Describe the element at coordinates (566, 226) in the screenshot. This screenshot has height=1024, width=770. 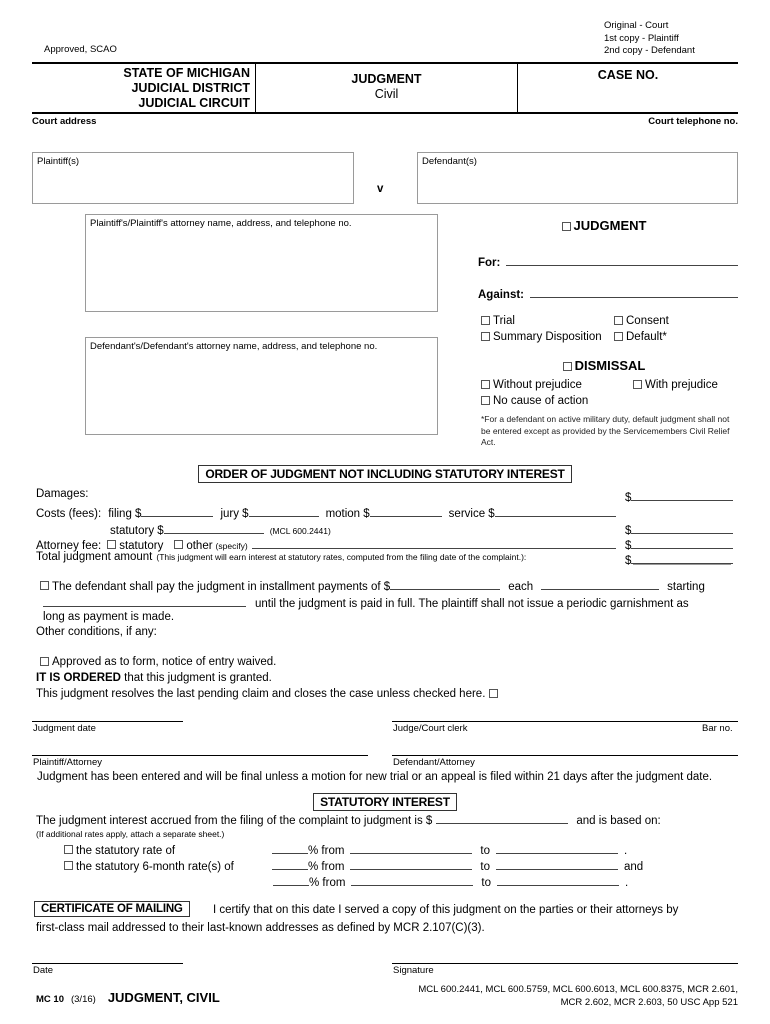
I see `judgment-checkbox` at that location.